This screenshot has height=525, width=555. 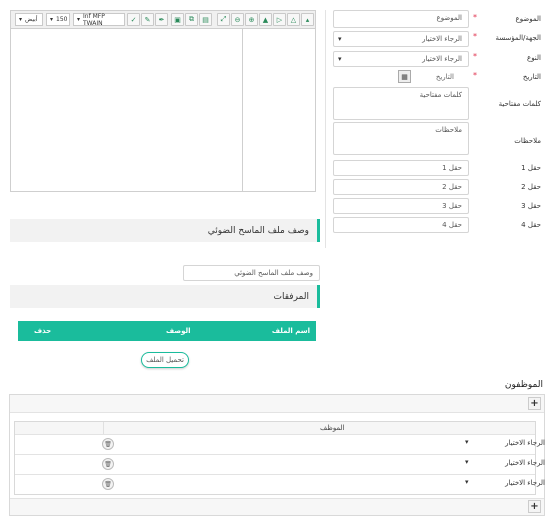 What do you see at coordinates (223, 19) in the screenshot?
I see `fit-icon: ⤢` at bounding box center [223, 19].